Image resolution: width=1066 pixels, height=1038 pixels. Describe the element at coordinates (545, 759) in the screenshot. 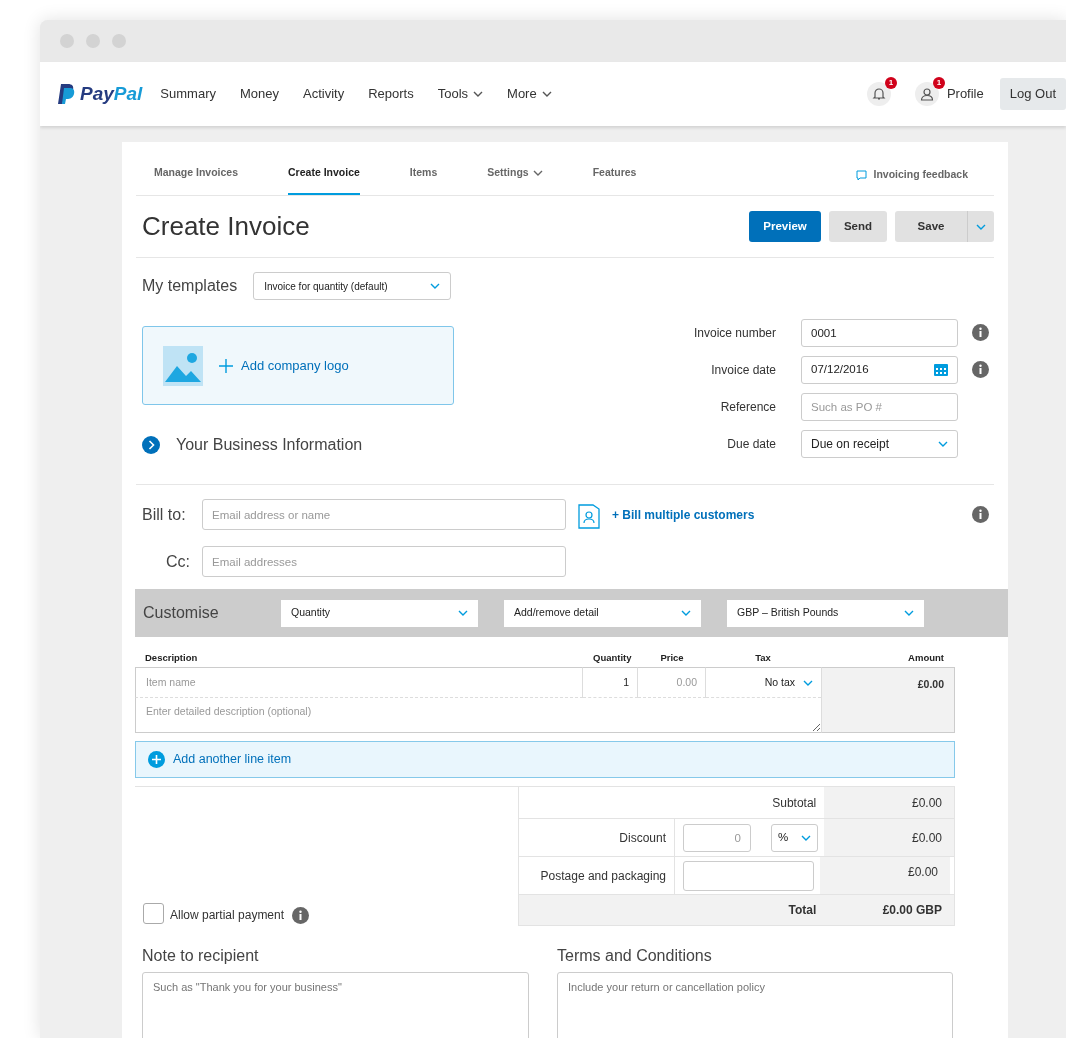

I see `add-line-button: Add another line item` at that location.